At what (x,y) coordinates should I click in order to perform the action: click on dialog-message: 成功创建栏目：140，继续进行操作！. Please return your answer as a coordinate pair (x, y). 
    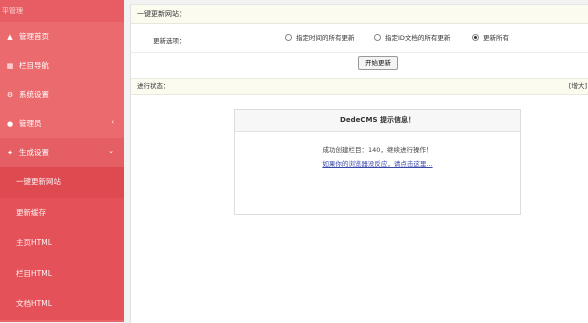
    Looking at the image, I should click on (377, 150).